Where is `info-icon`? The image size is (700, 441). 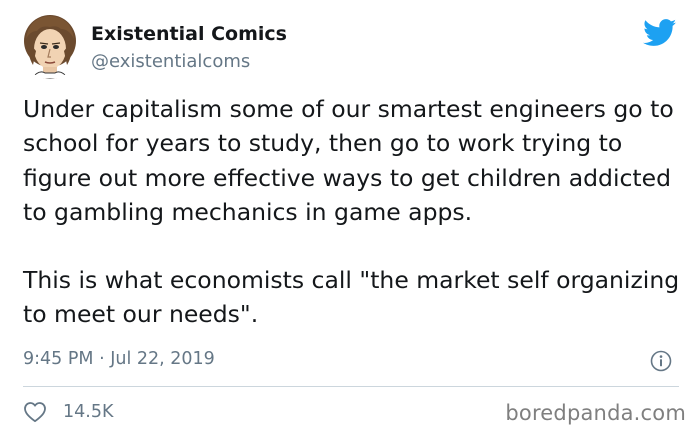 info-icon is located at coordinates (661, 361).